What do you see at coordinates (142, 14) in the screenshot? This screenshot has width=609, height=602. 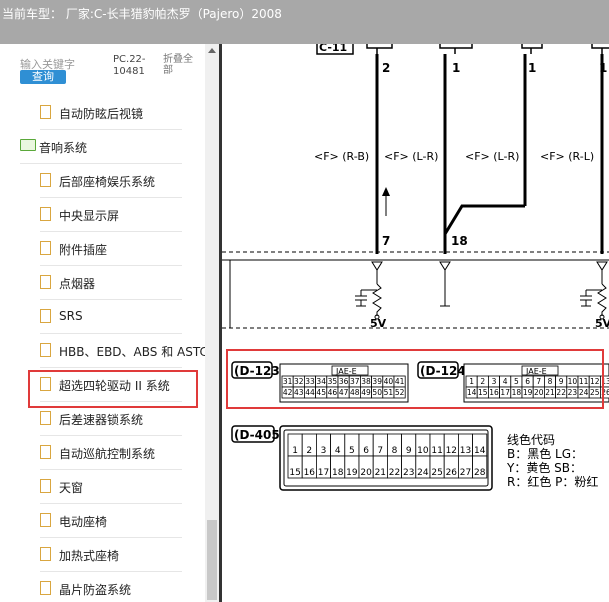 I see `window-title: 当前车型： 厂家:C-长丰猎豹帕杰罗（Pajero）2008` at bounding box center [142, 14].